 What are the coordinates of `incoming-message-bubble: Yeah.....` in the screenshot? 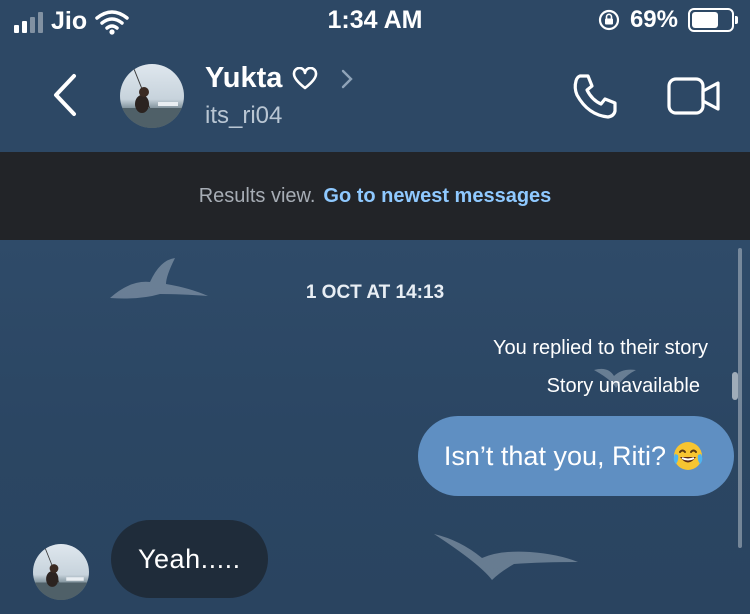 It's located at (189, 559).